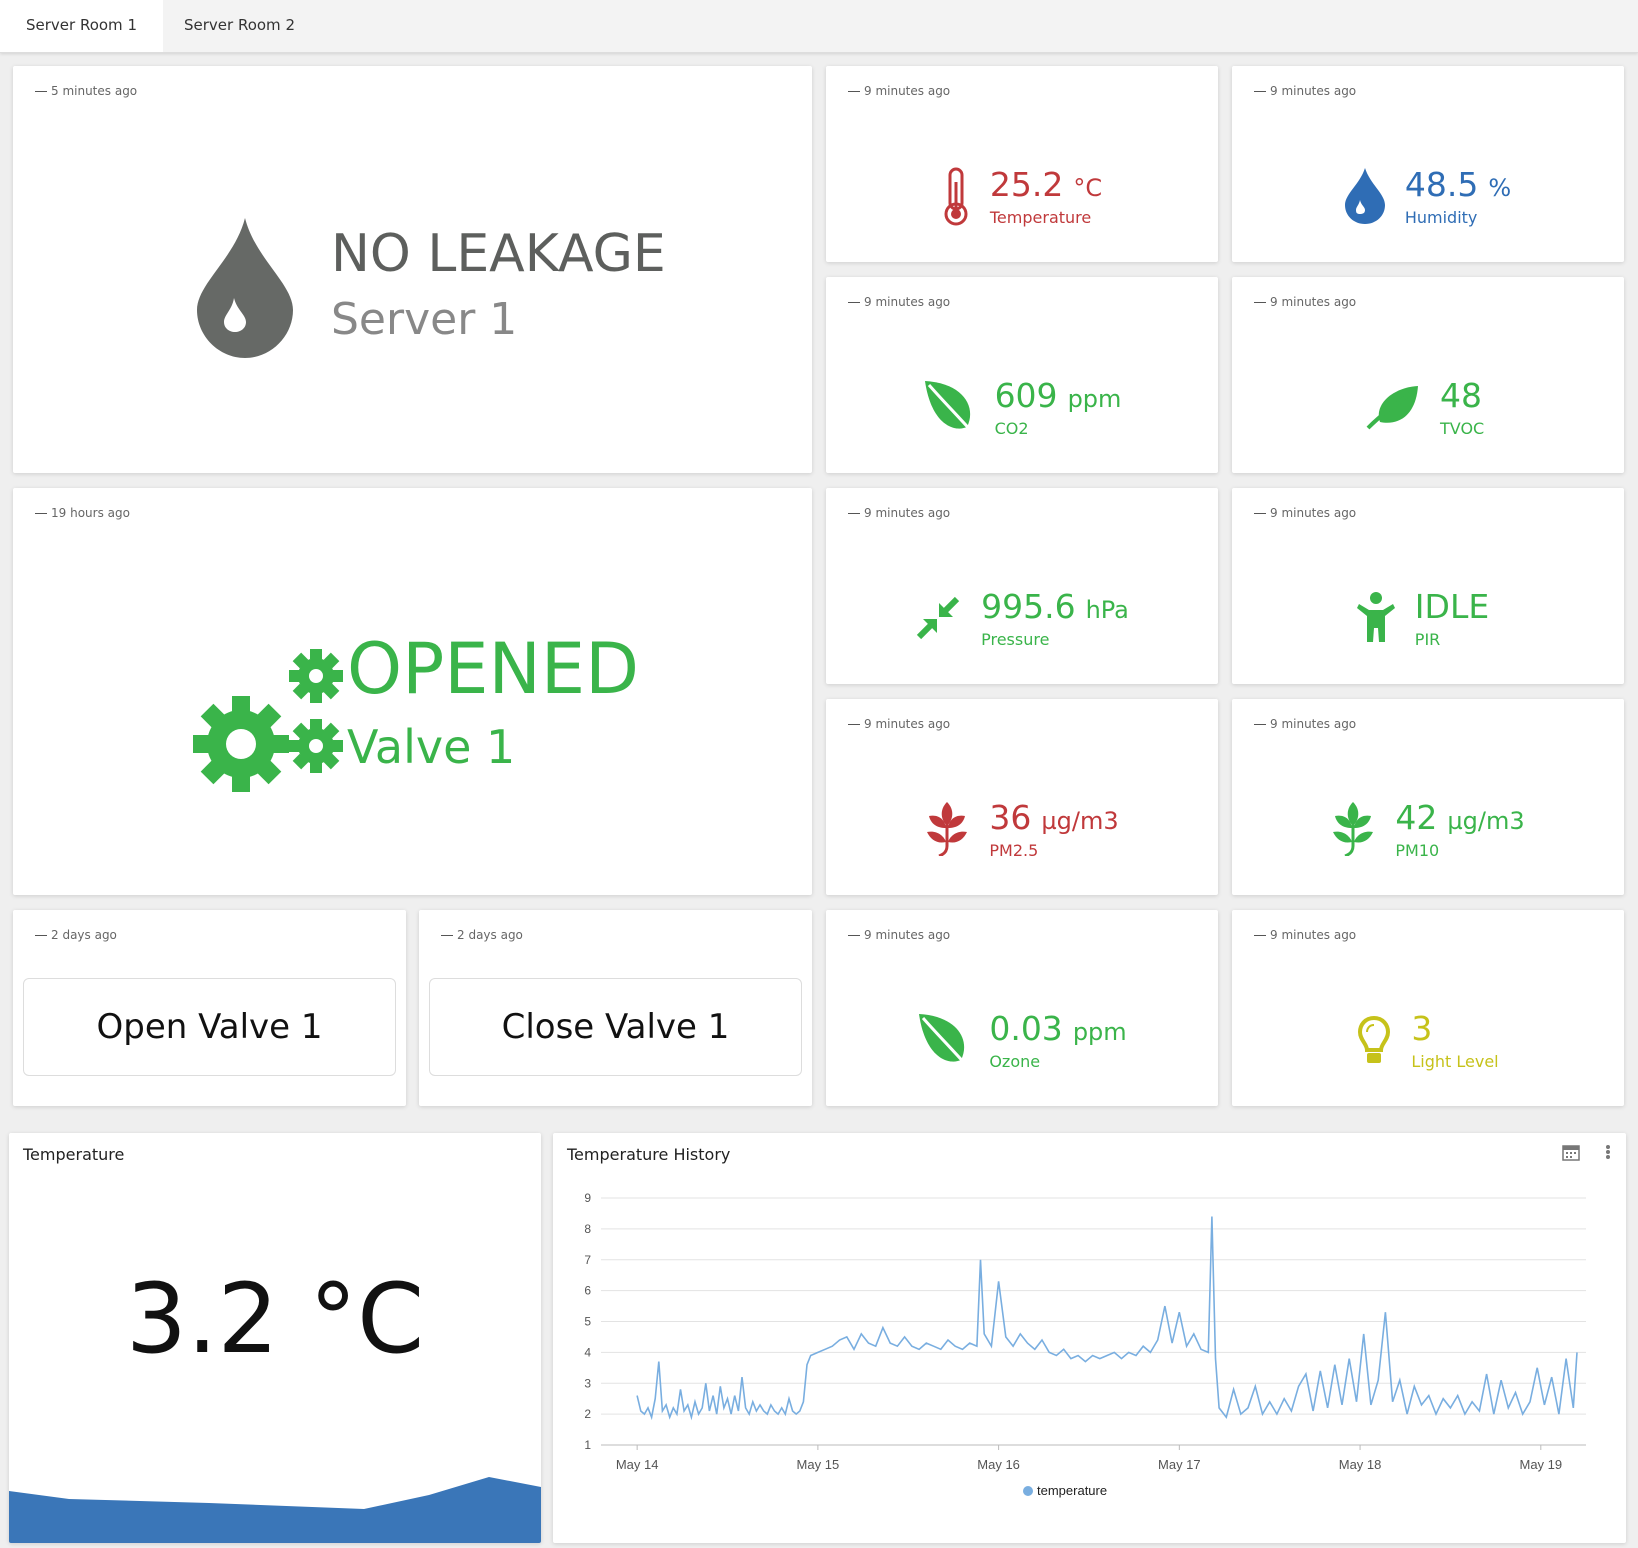 The image size is (1638, 1548). What do you see at coordinates (587, 1260) in the screenshot?
I see `y-tick-label: 7` at bounding box center [587, 1260].